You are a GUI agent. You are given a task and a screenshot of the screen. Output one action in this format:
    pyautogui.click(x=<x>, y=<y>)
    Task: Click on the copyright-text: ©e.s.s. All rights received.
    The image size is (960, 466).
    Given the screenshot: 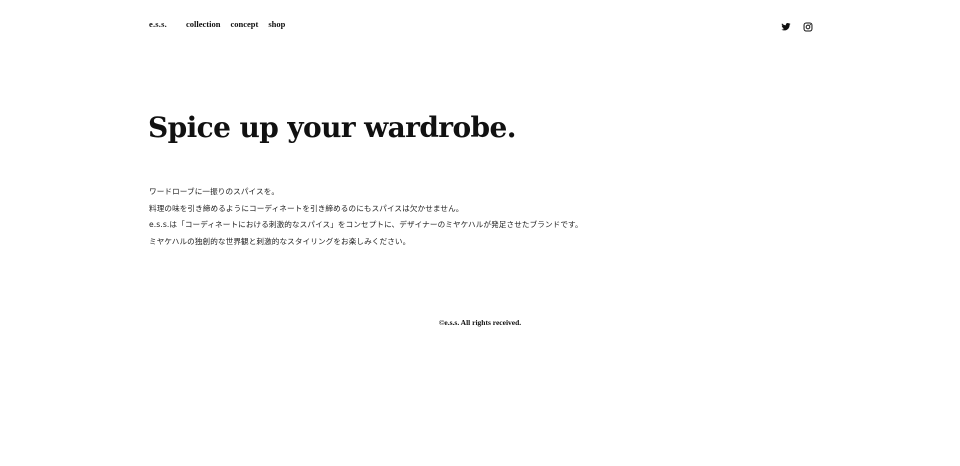 What is the action you would take?
    pyautogui.click(x=480, y=322)
    